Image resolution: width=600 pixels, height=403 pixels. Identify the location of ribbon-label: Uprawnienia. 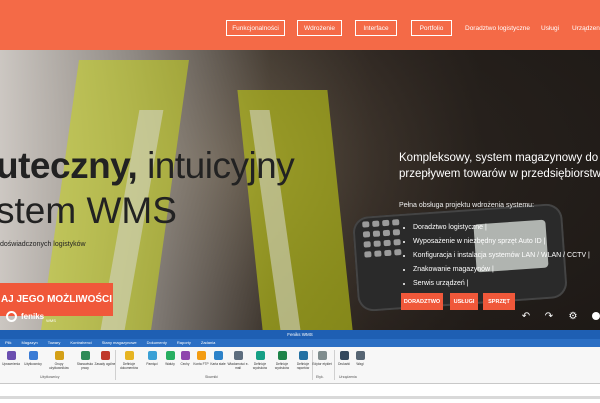
(11, 364).